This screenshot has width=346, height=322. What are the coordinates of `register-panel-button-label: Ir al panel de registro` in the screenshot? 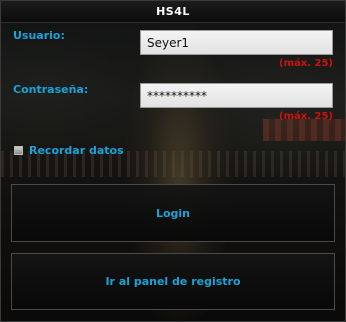 It's located at (173, 281).